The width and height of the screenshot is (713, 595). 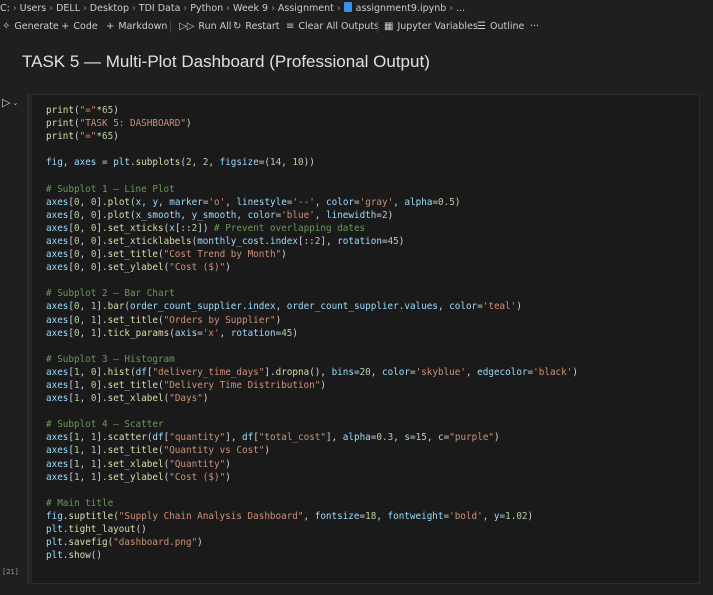 What do you see at coordinates (472, 438) in the screenshot?
I see `code-token: "purple"` at bounding box center [472, 438].